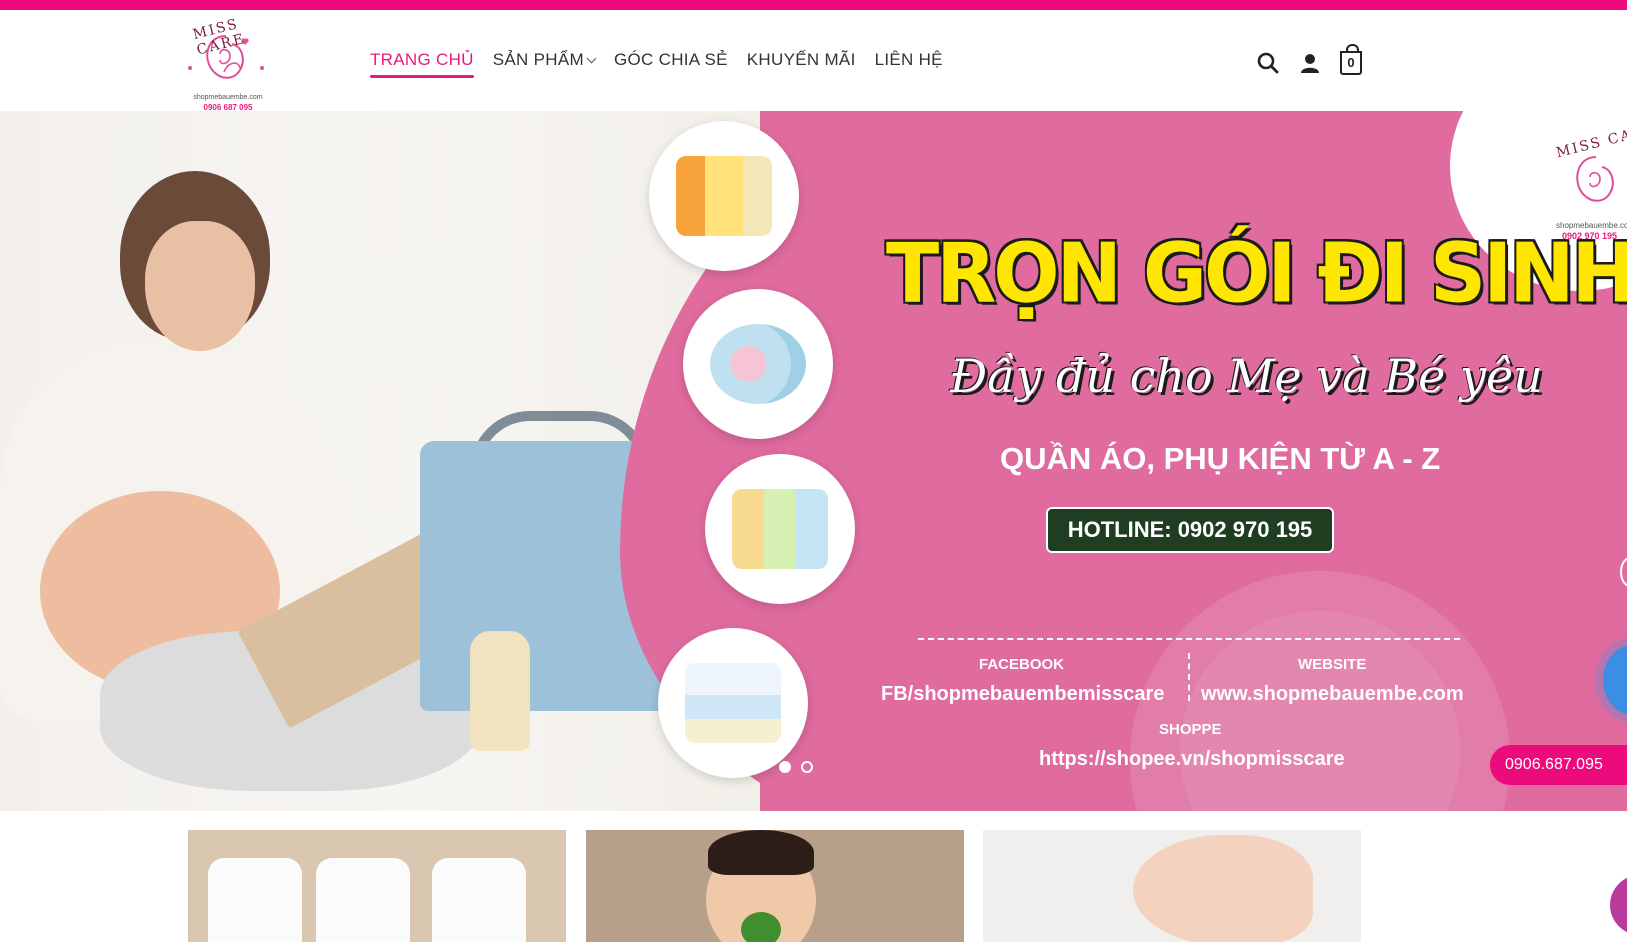 Image resolution: width=1627 pixels, height=942 pixels. What do you see at coordinates (1223, 888) in the screenshot?
I see `baby-feet-image` at bounding box center [1223, 888].